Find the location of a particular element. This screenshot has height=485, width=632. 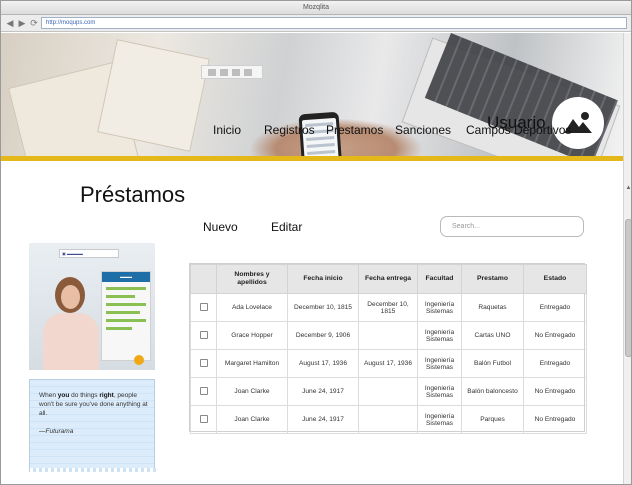

browser-toolbar: ◀ ▶ ⟳ http://moqups.com is located at coordinates (316, 23).